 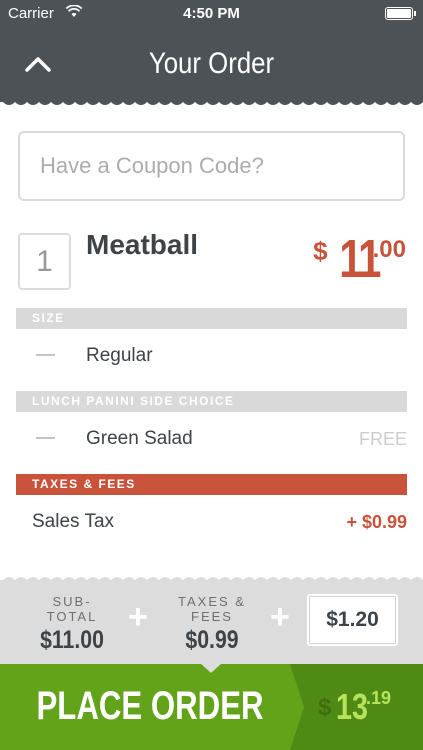 What do you see at coordinates (211, 166) in the screenshot?
I see `coupon-code-input` at bounding box center [211, 166].